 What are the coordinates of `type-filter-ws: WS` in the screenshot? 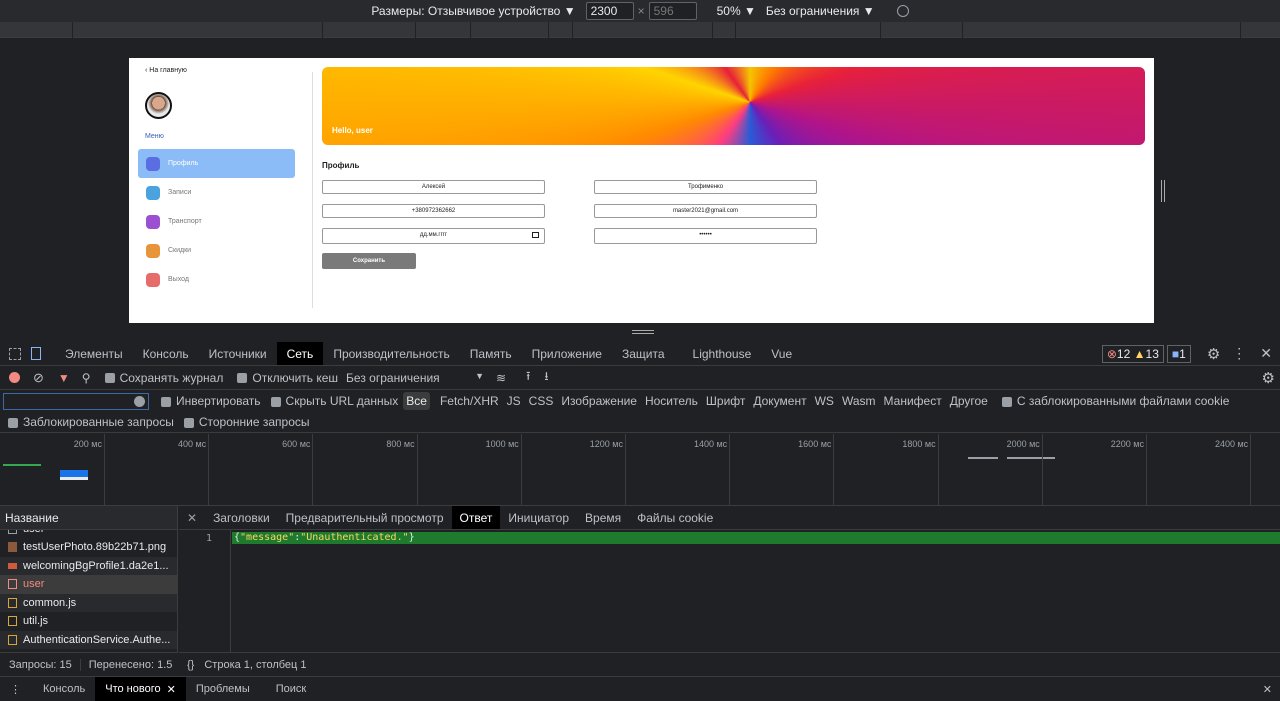 It's located at (824, 401).